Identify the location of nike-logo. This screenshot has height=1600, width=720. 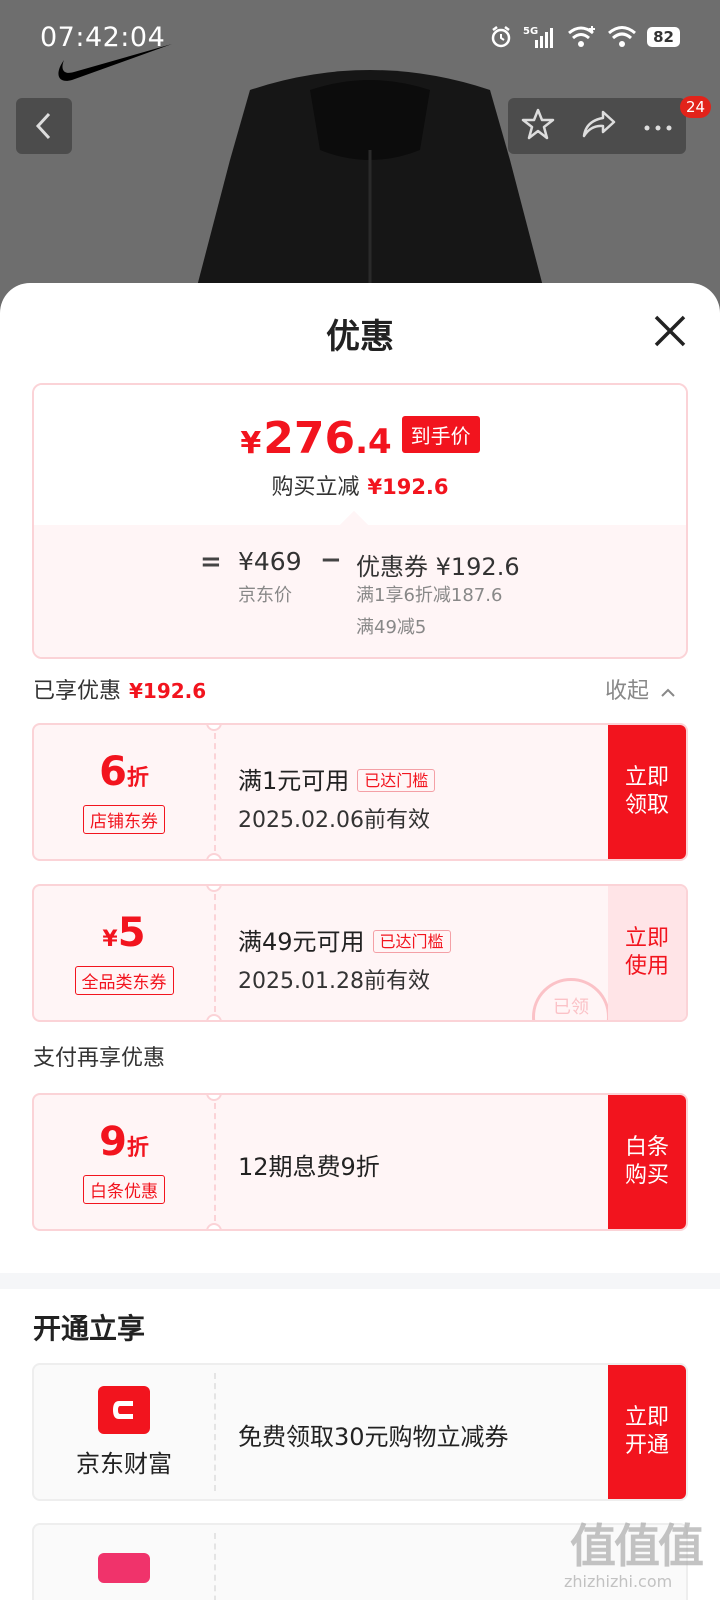
(115, 62).